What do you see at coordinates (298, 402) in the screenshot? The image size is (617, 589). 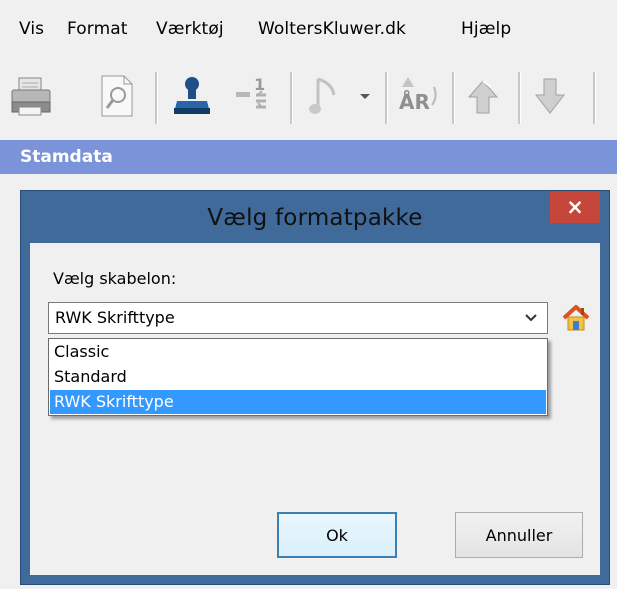 I see `dropdown-option-selected: RWK Skrifttype` at bounding box center [298, 402].